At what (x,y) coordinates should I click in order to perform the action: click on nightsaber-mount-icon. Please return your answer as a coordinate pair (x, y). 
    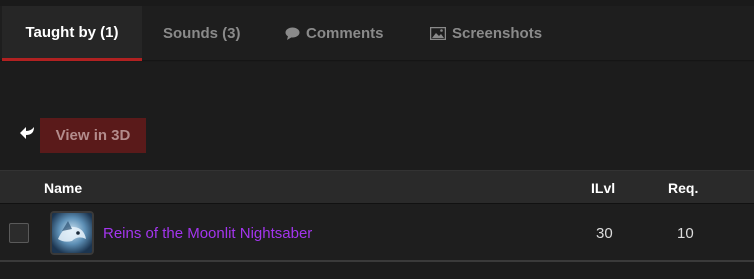
    Looking at the image, I should click on (72, 233).